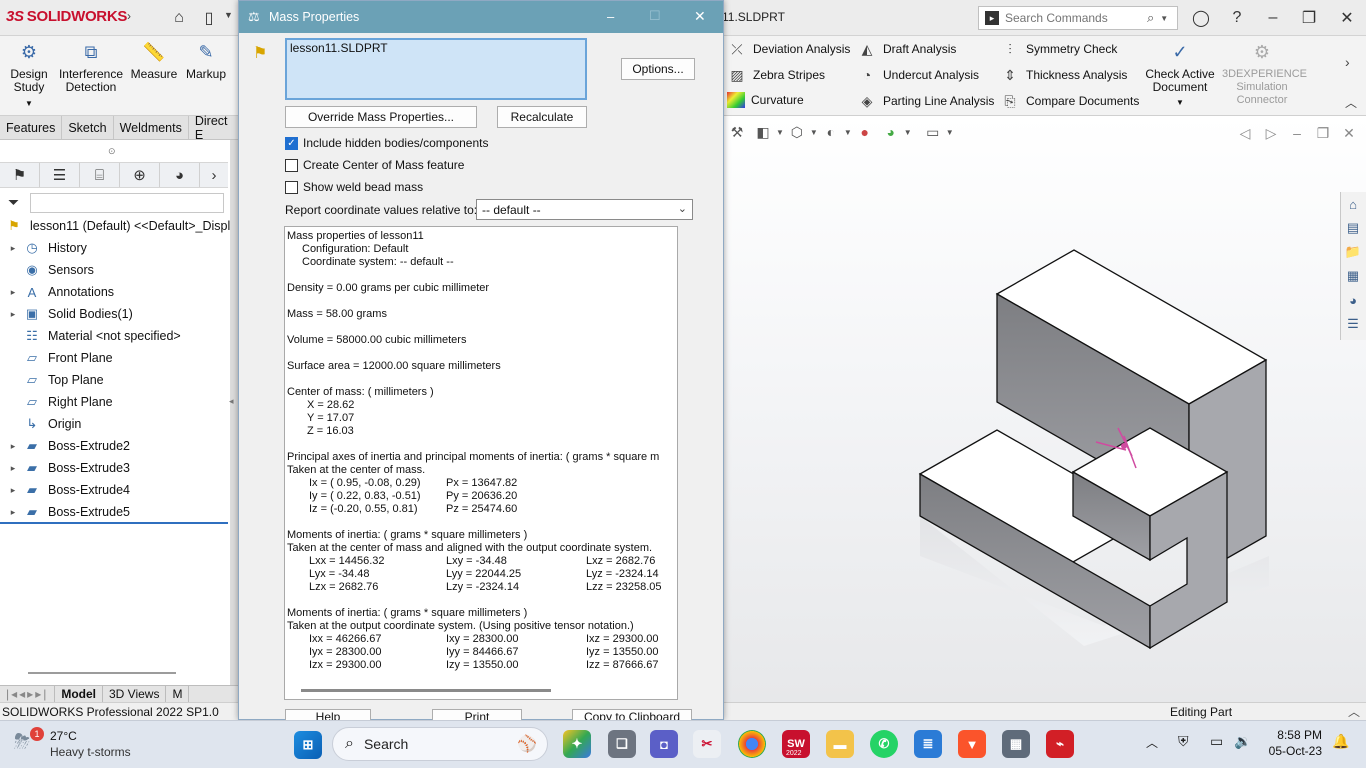 Image resolution: width=1366 pixels, height=768 pixels. Describe the element at coordinates (436, 69) in the screenshot. I see `selected-items-list: lesson11.SLDPRT` at that location.